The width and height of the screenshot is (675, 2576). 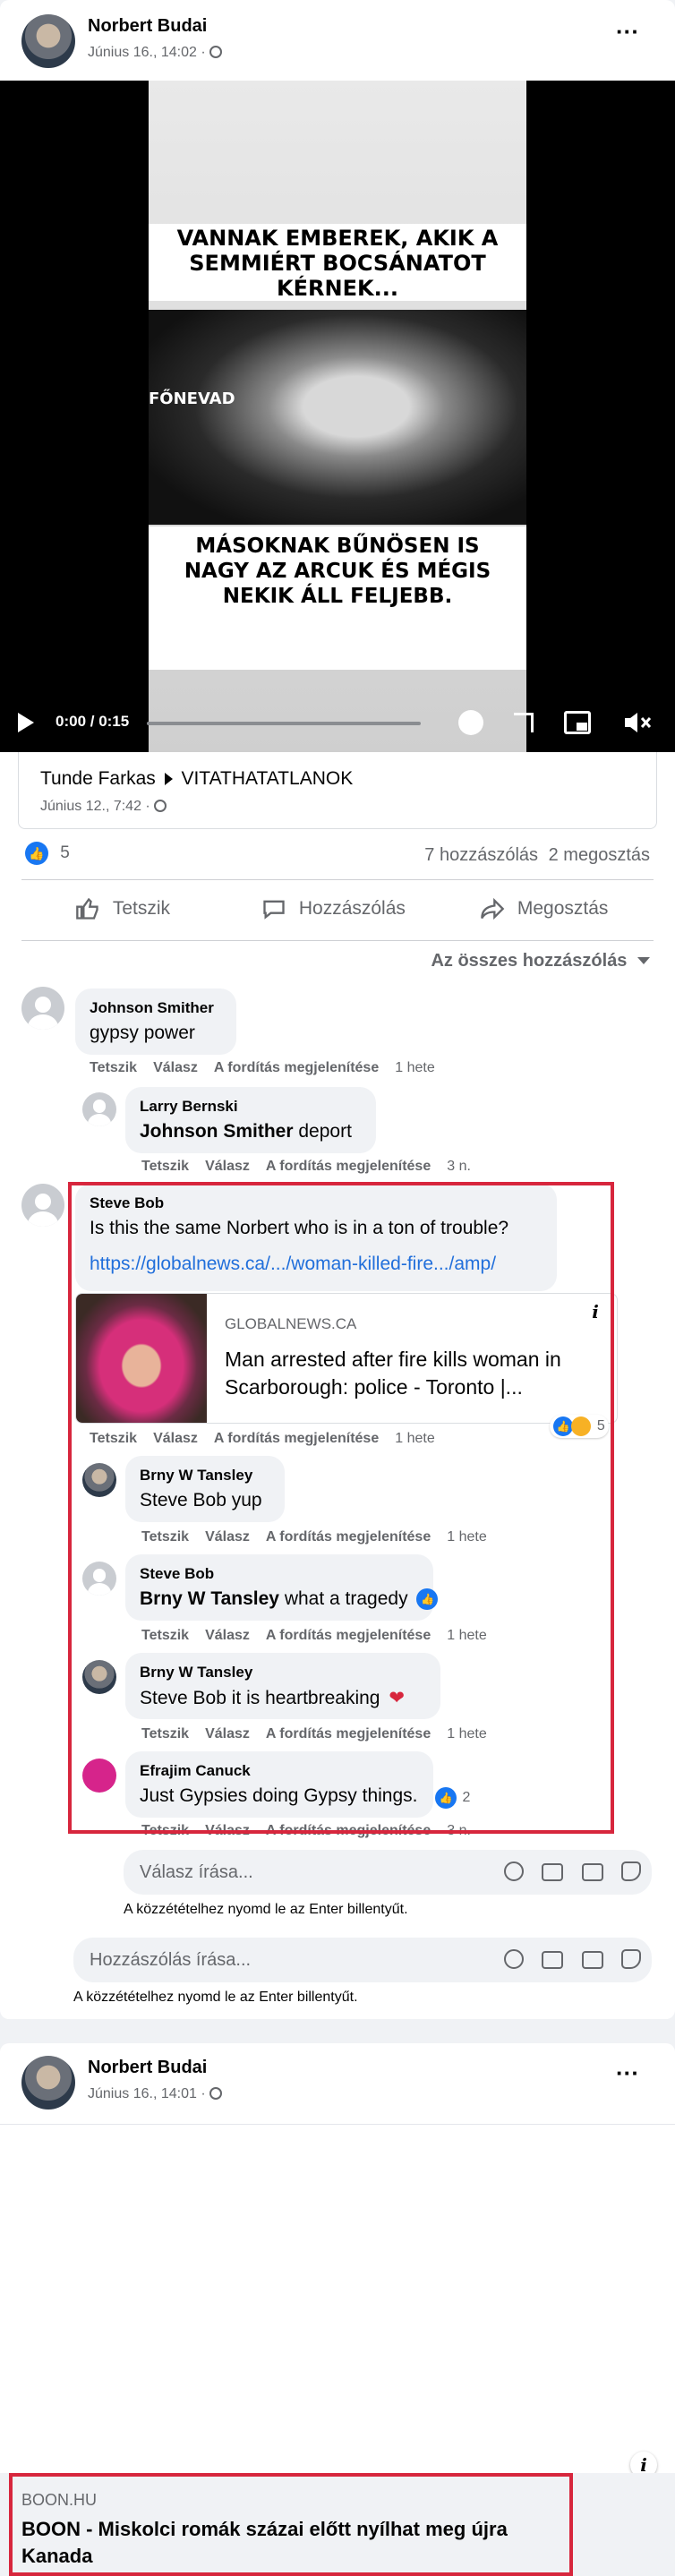 I want to click on link-image-placeholder, so click(x=337, y=2292).